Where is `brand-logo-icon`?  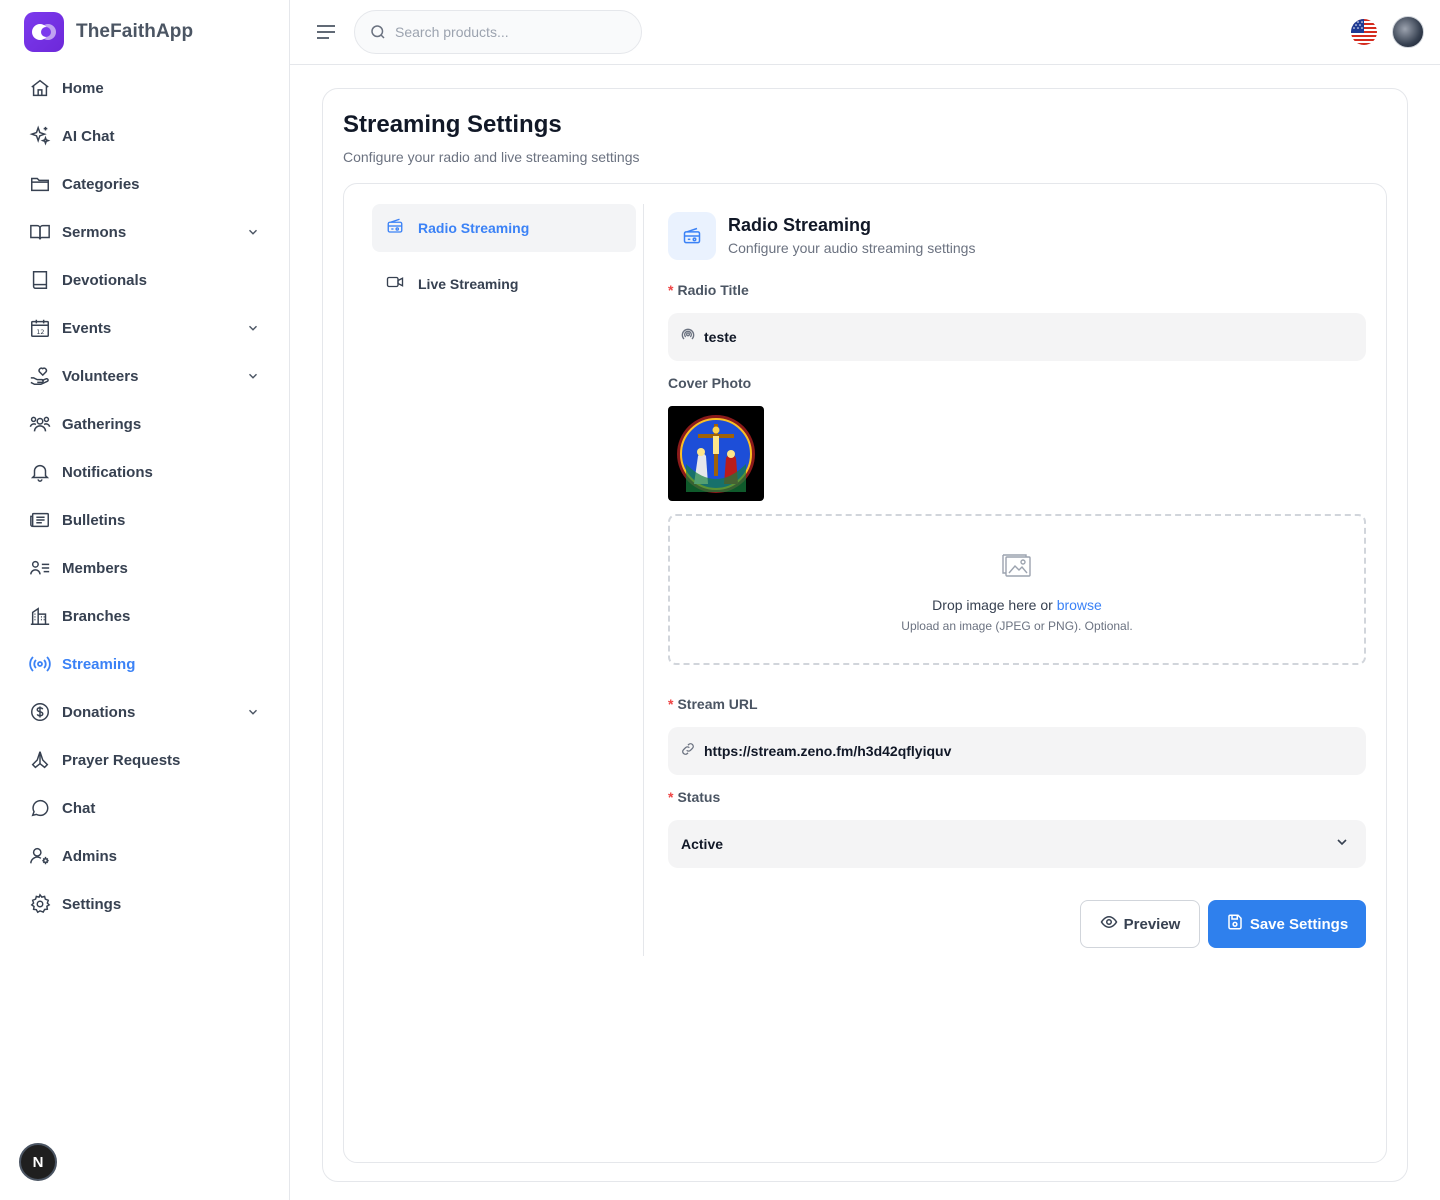
brand-logo-icon is located at coordinates (44, 32).